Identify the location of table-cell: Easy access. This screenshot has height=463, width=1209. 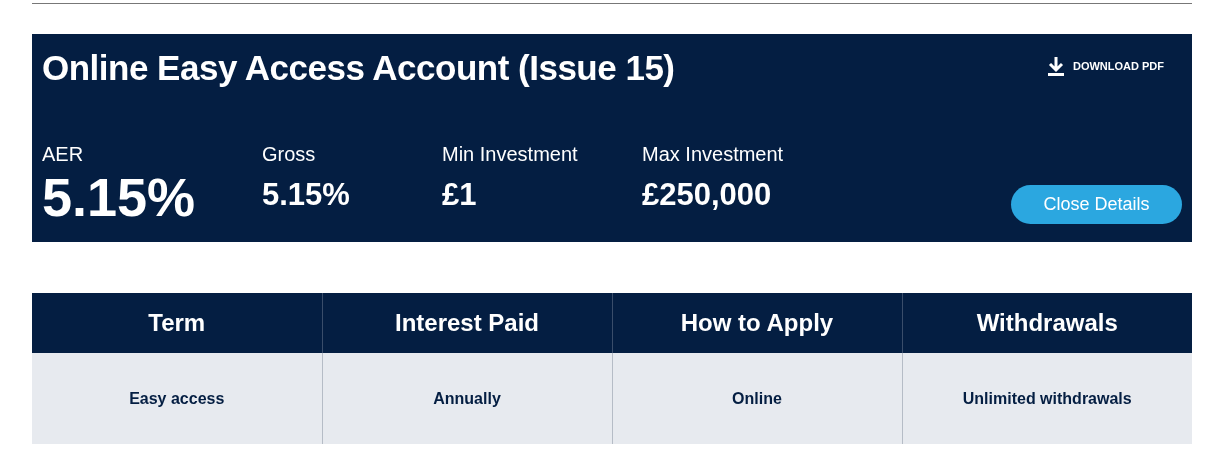
(177, 398).